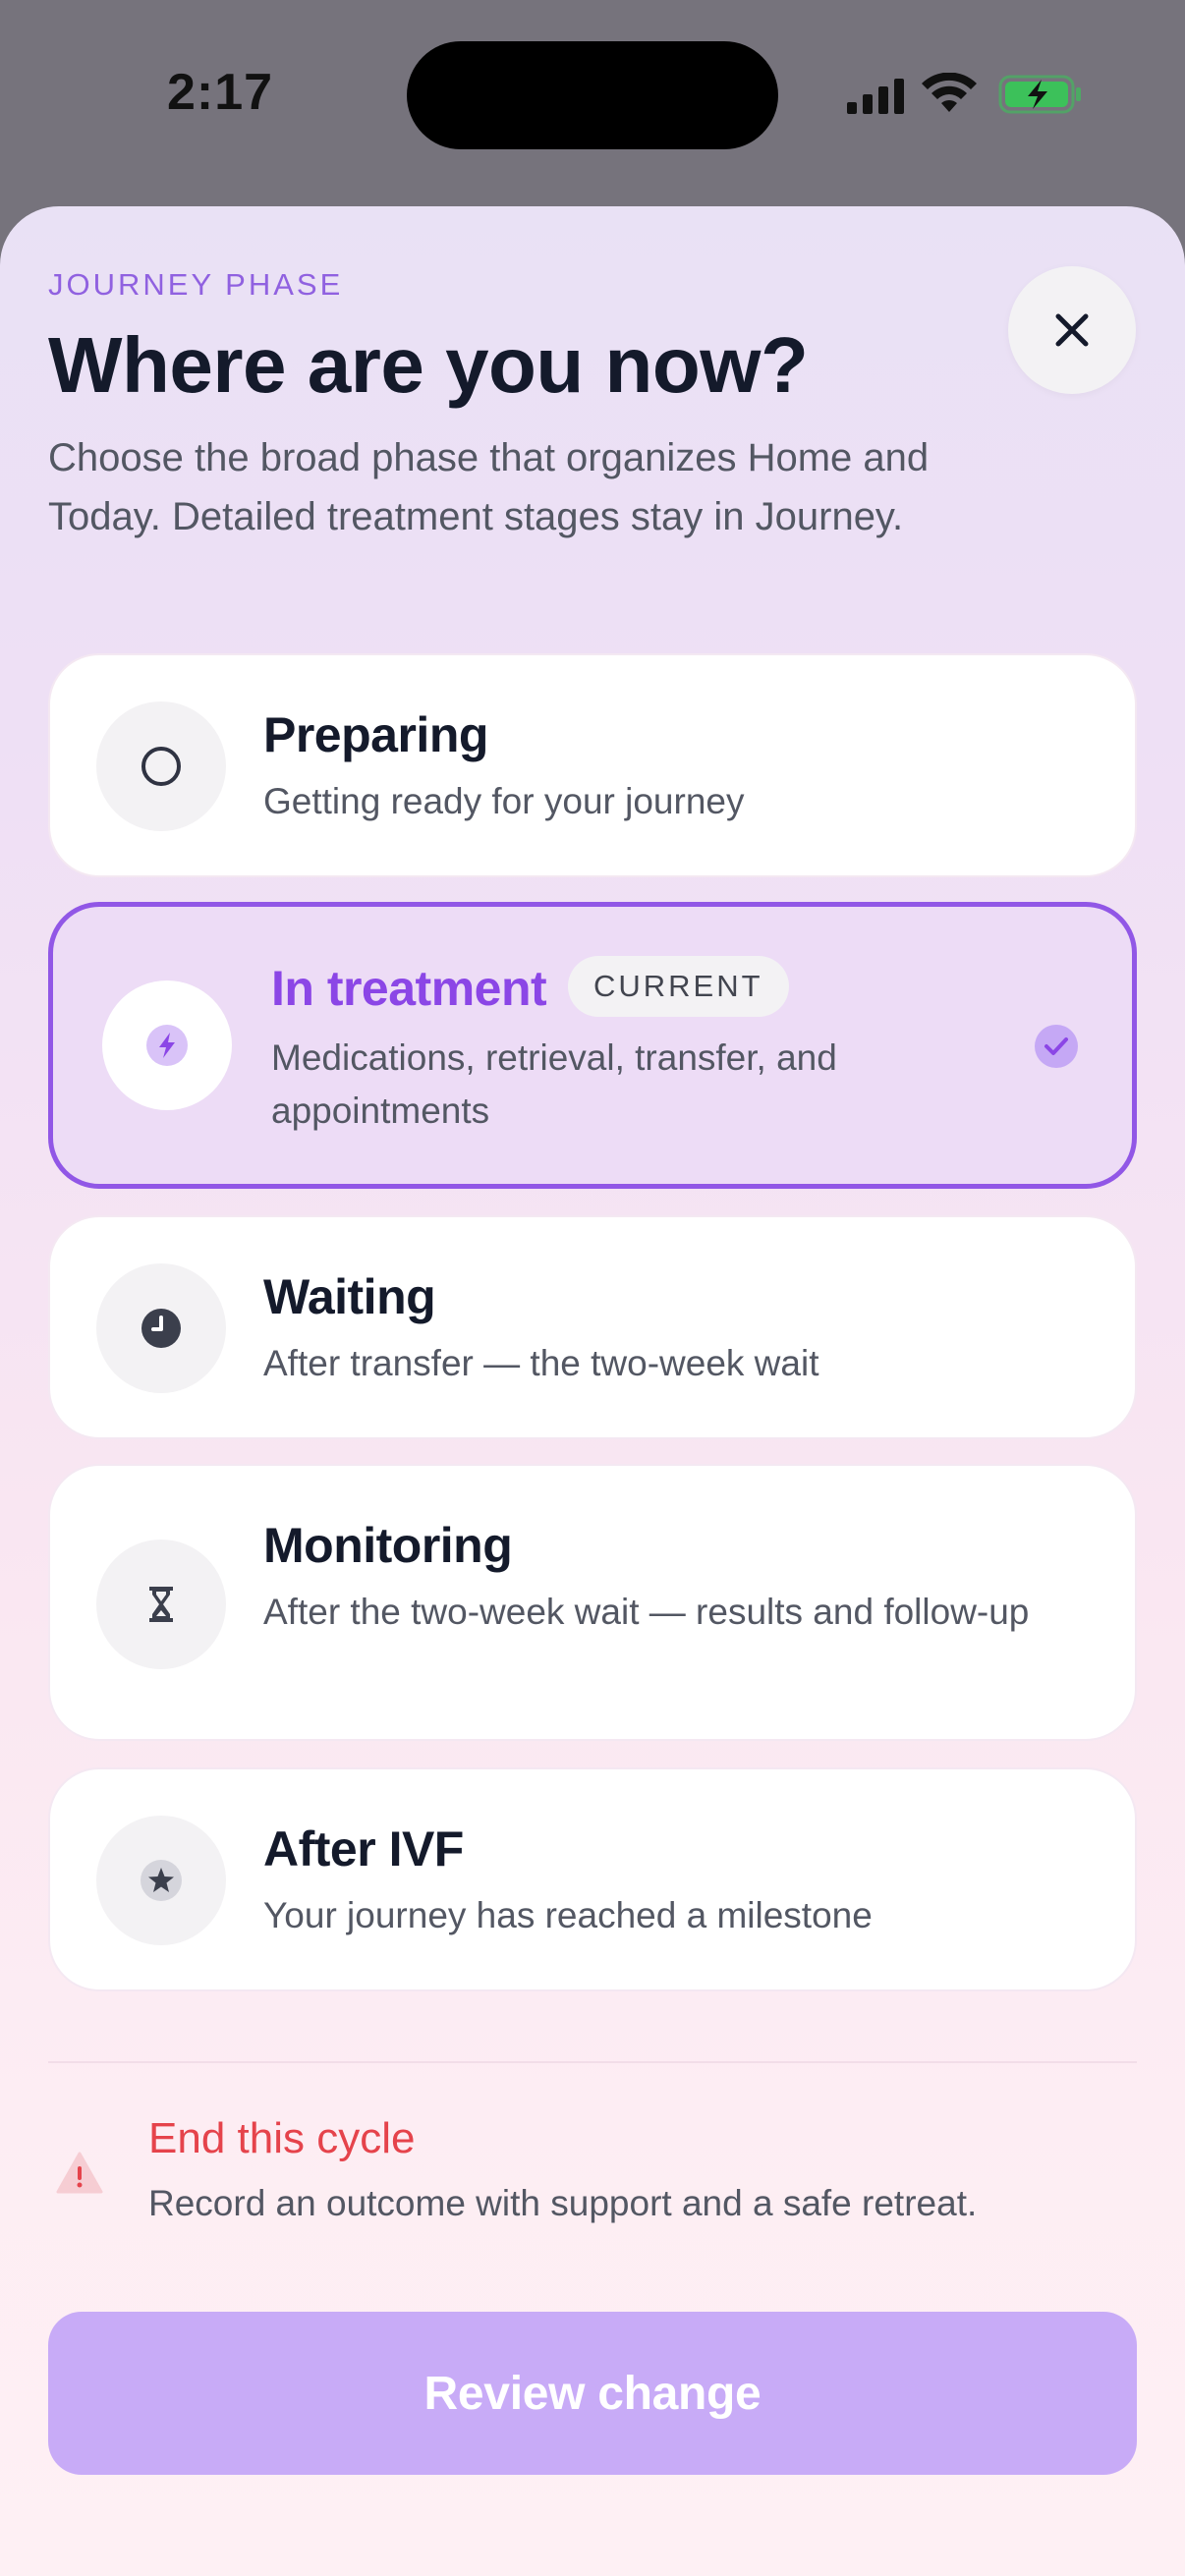 The height and width of the screenshot is (2576, 1185). Describe the element at coordinates (388, 1545) in the screenshot. I see `phase-title: Monitoring` at that location.